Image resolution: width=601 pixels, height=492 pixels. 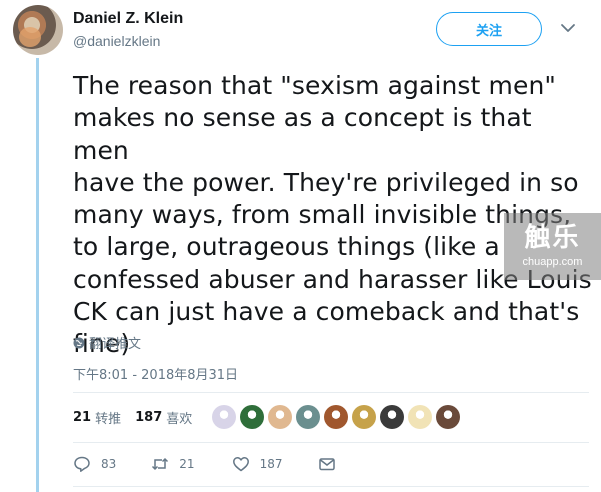 I want to click on retweet-icon, so click(x=160, y=464).